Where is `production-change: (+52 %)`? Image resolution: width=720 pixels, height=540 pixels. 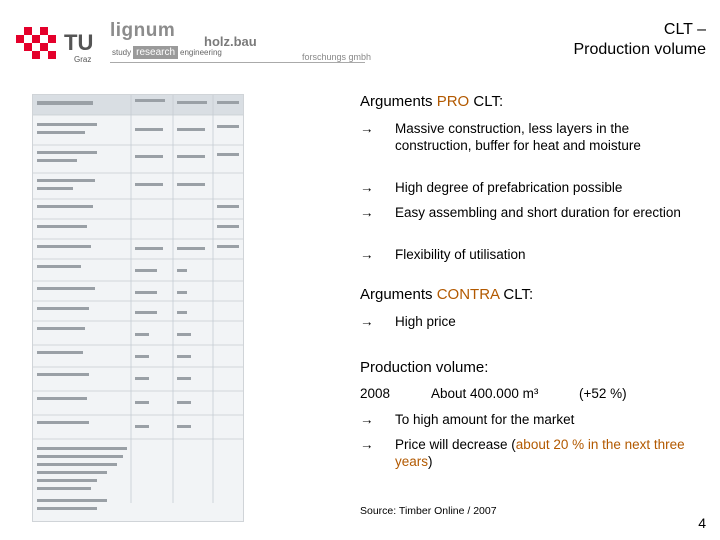 production-change: (+52 %) is located at coordinates (603, 393).